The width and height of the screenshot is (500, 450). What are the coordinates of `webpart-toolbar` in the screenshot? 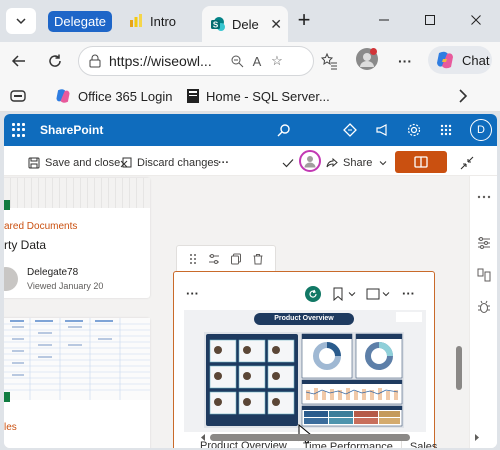 It's located at (226, 259).